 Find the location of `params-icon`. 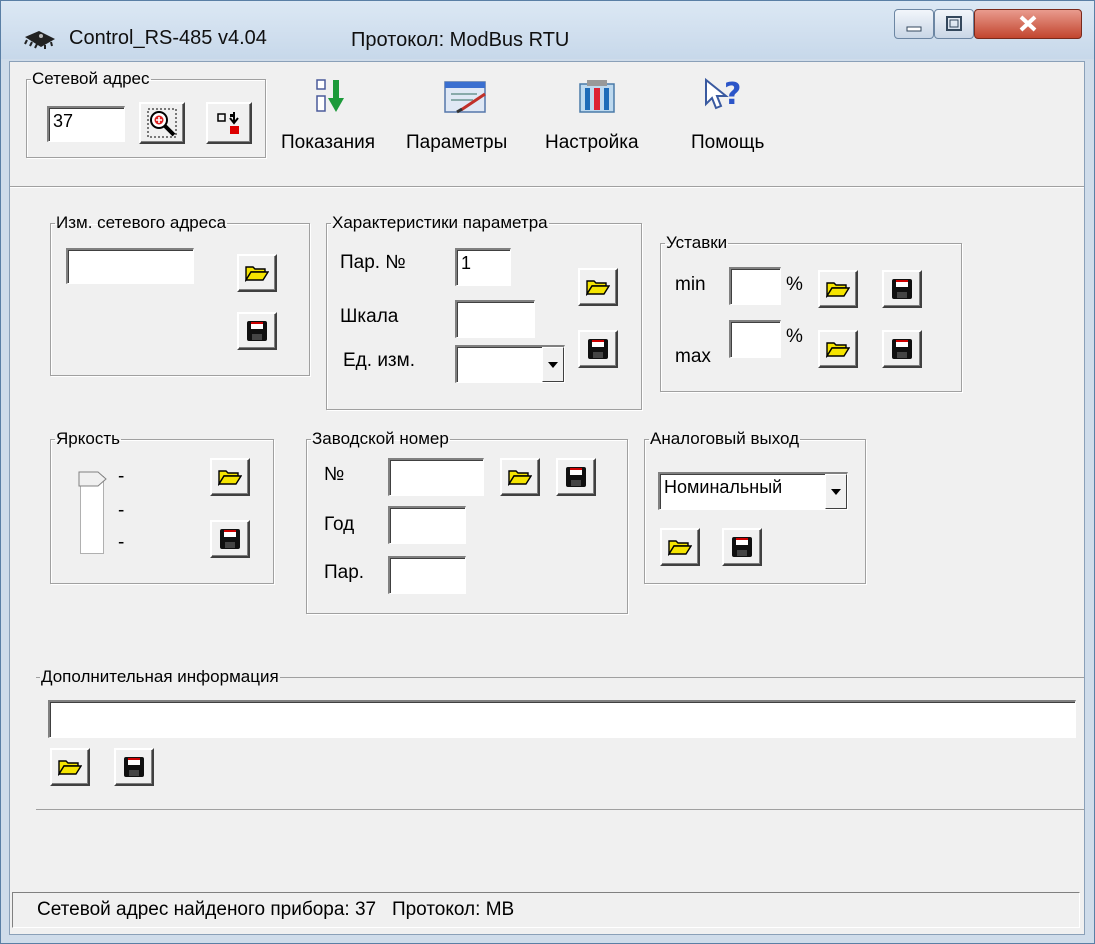

params-icon is located at coordinates (465, 97).